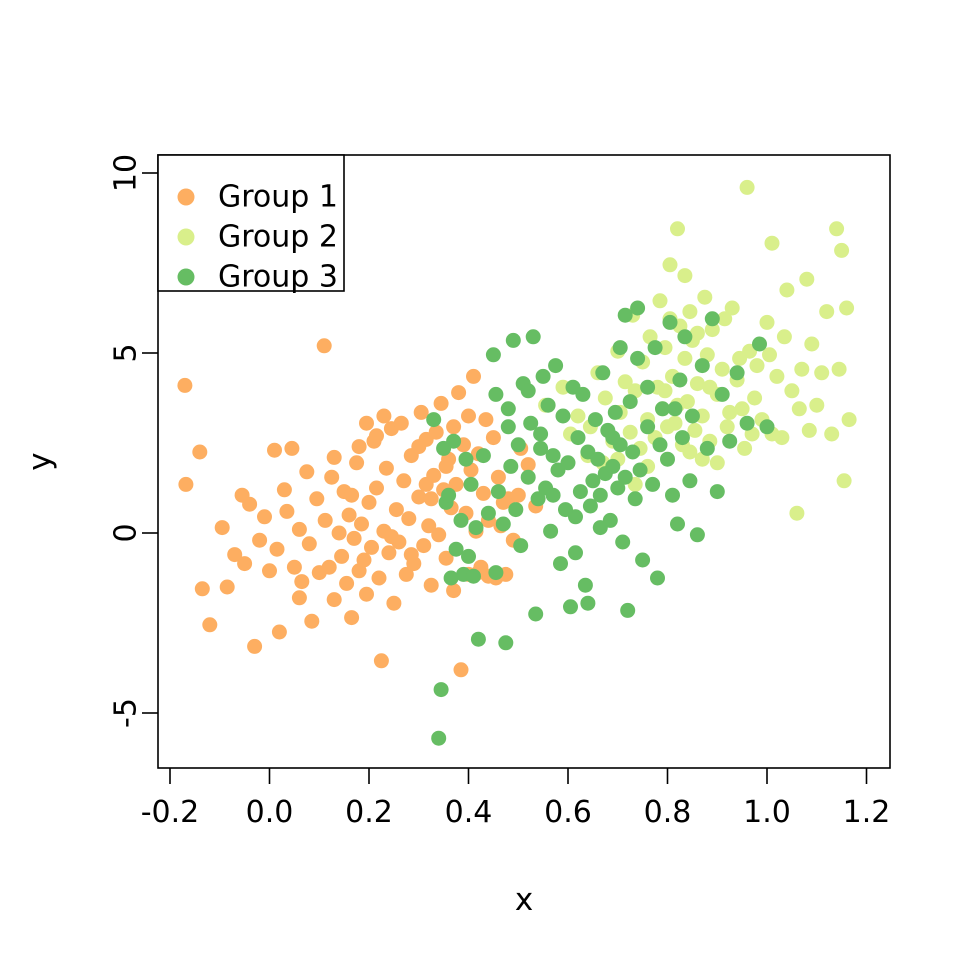 The width and height of the screenshot is (960, 960). I want to click on legend: Group 1 Group 2 Group 3, so click(251, 224).